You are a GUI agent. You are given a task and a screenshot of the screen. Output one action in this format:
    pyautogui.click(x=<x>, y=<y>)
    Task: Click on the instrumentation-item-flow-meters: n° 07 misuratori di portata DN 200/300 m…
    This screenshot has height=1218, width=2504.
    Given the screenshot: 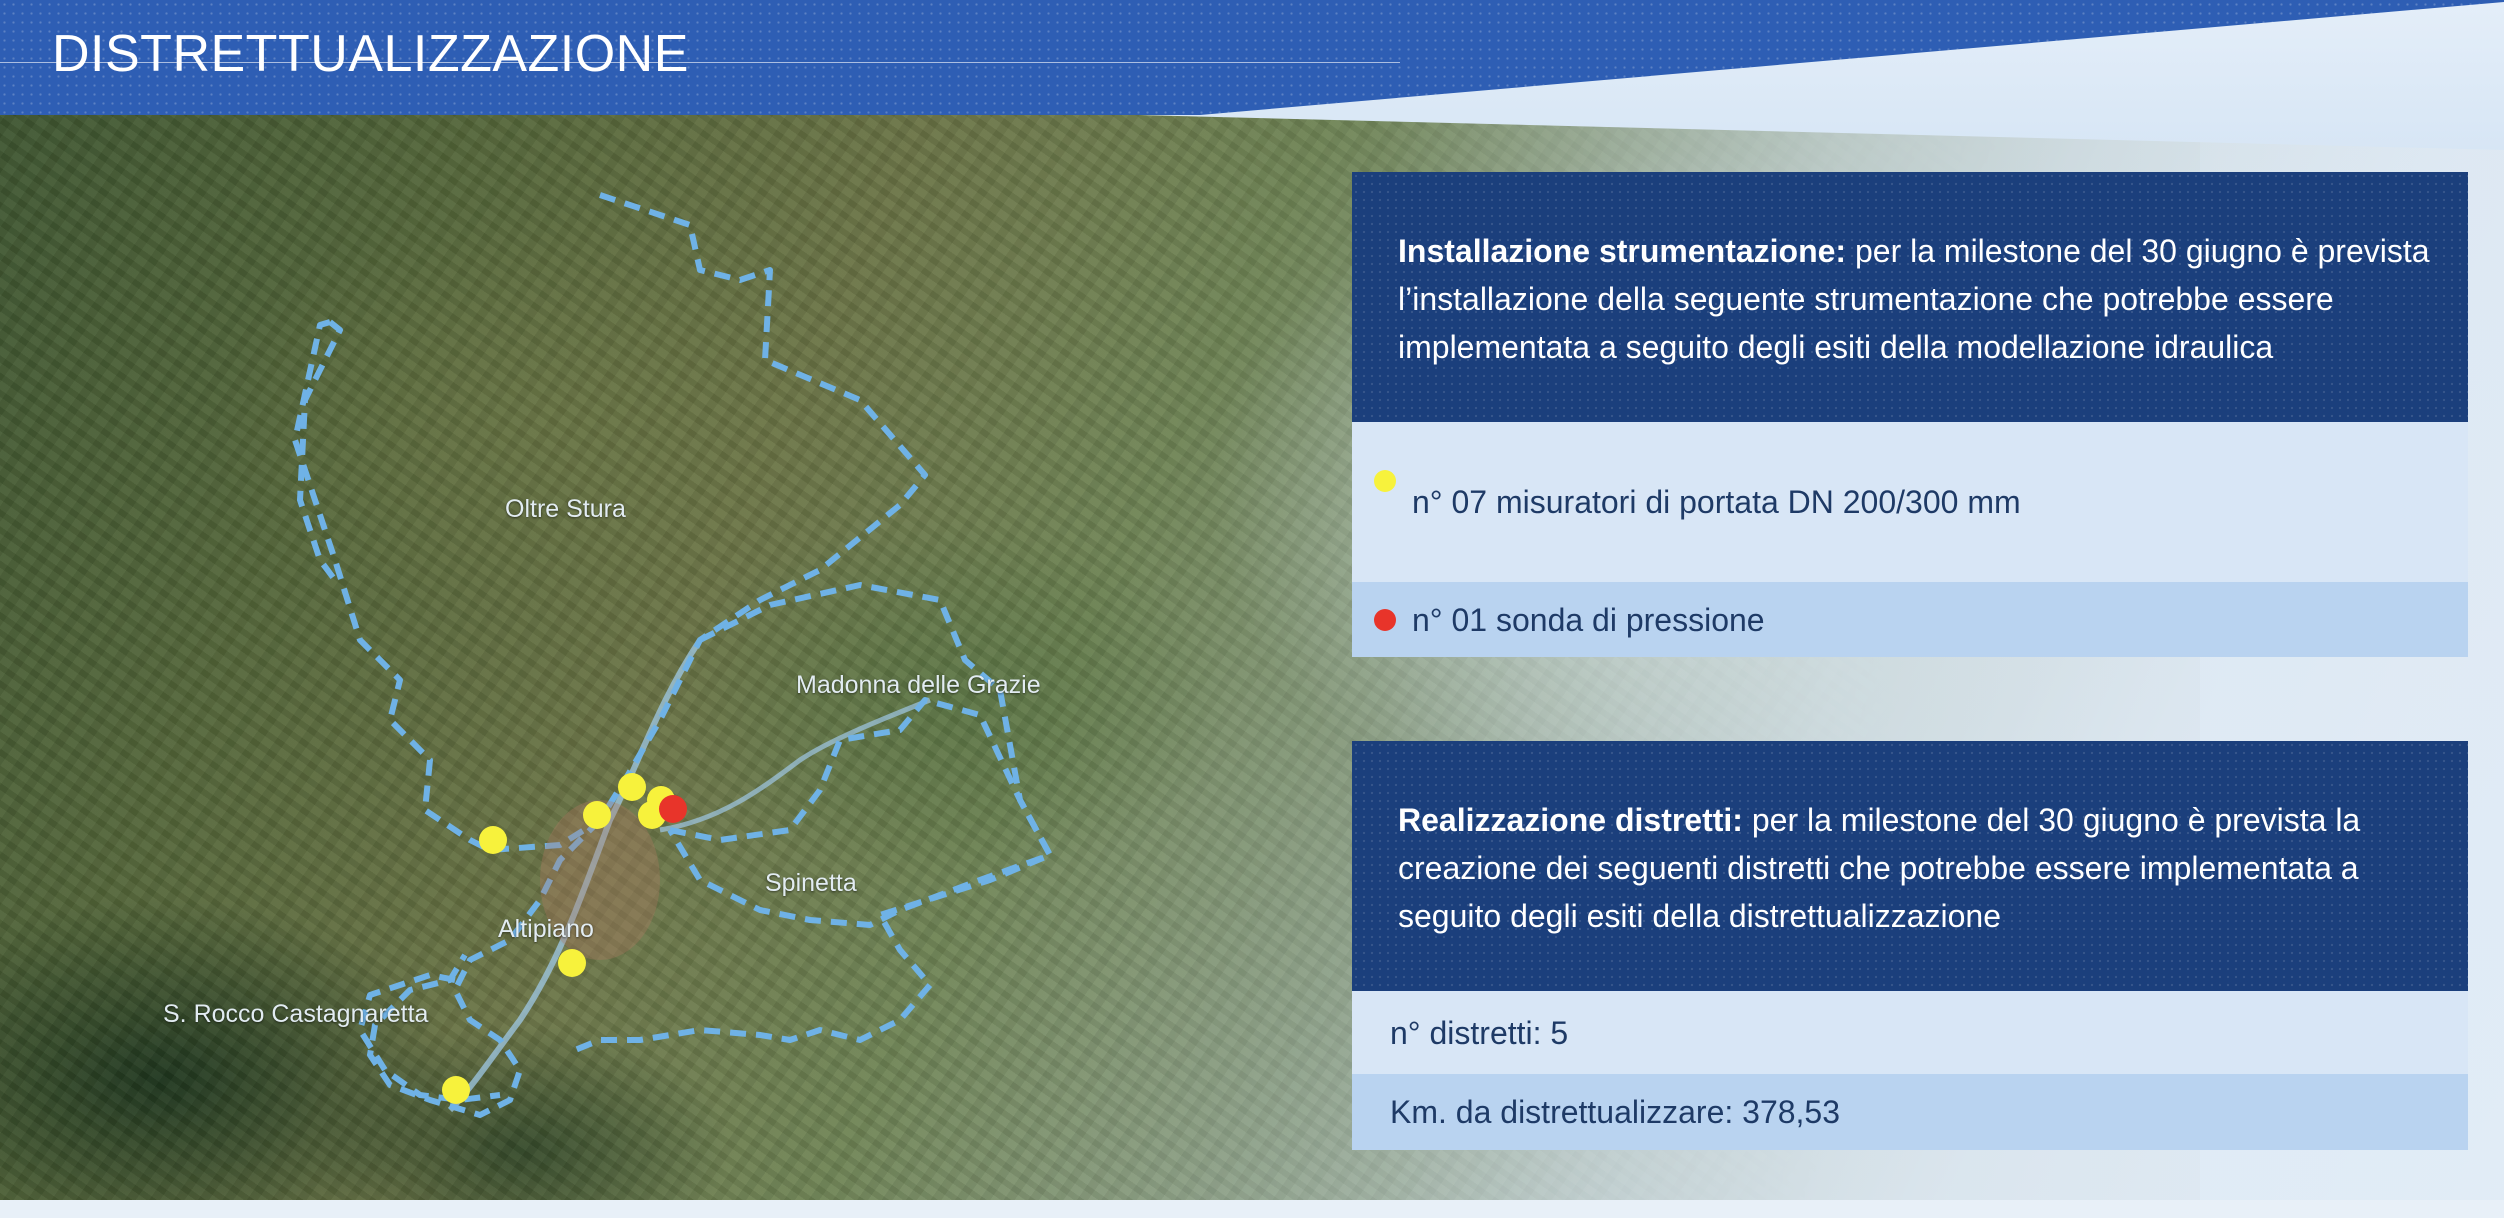 What is the action you would take?
    pyautogui.click(x=1910, y=502)
    